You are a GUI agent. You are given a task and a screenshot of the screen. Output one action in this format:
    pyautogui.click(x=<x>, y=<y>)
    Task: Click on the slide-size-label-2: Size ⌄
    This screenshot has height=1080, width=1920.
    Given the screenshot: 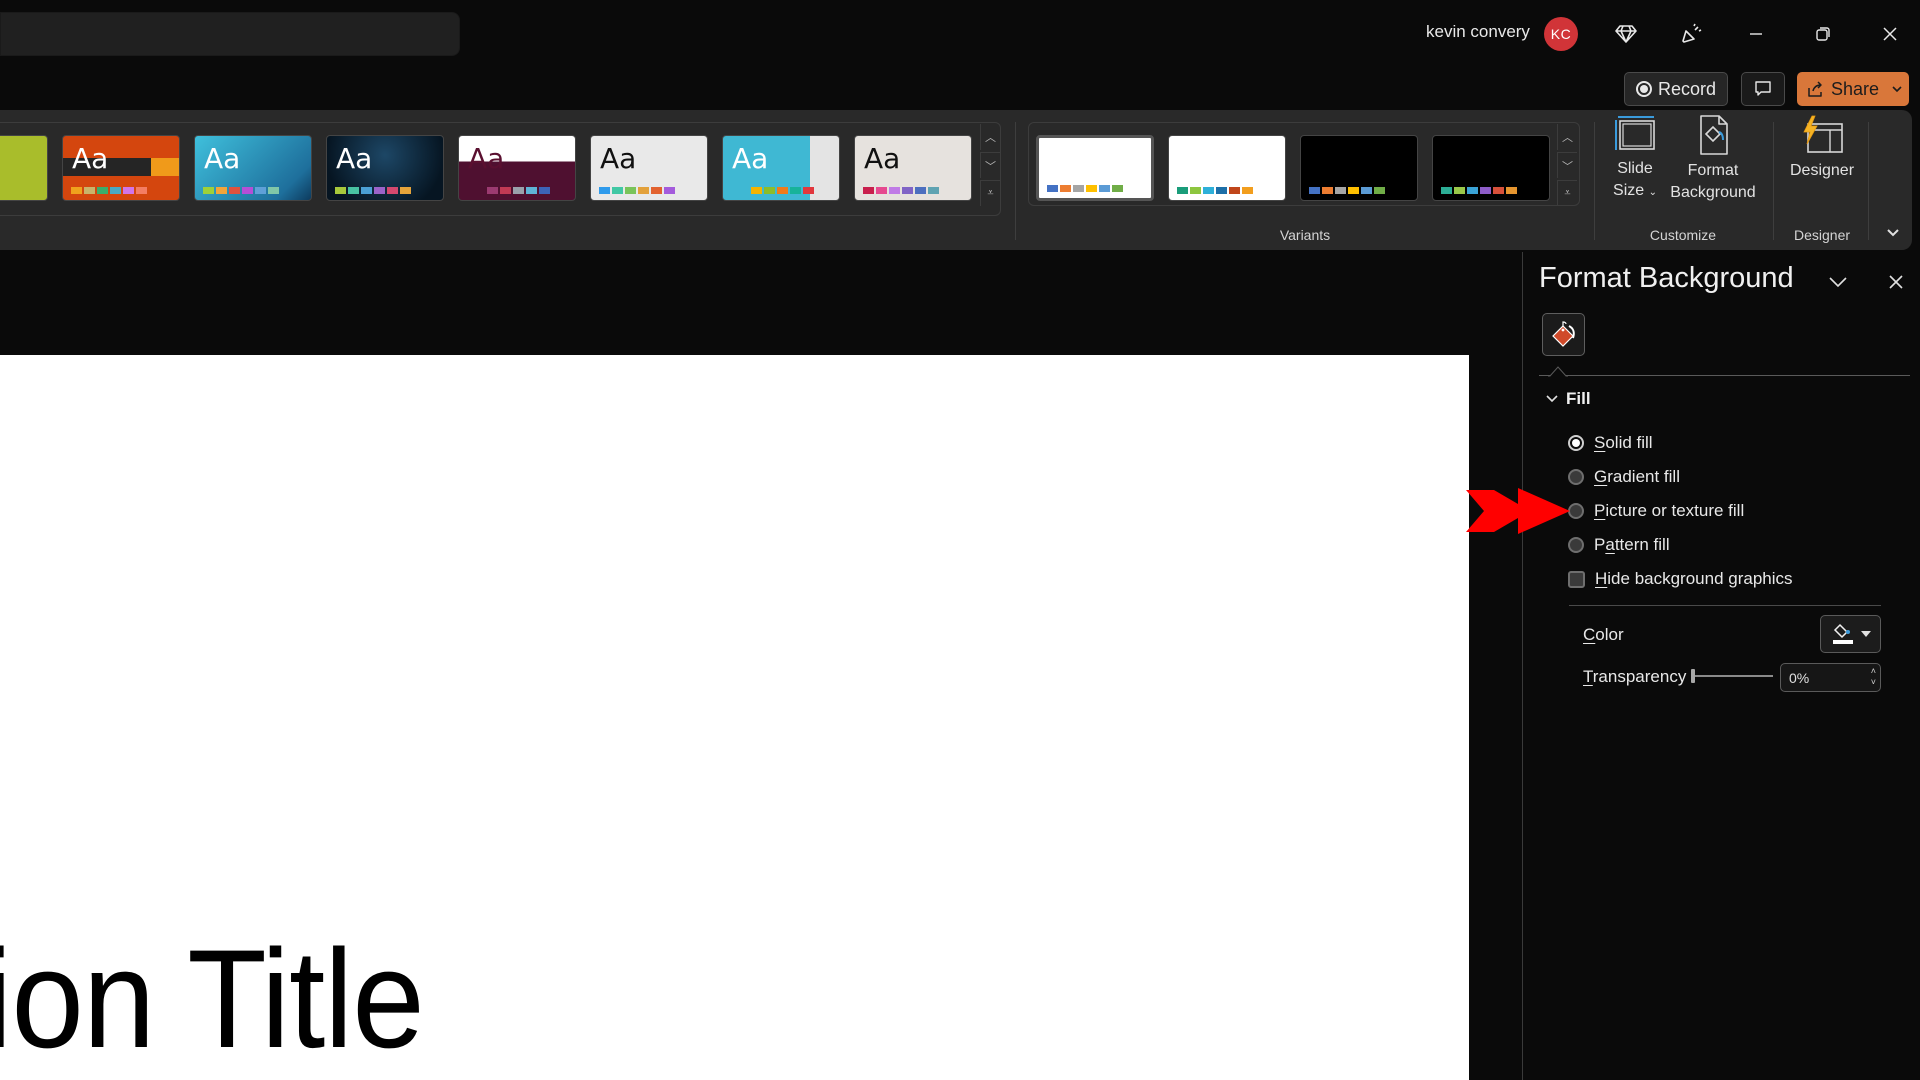 What is the action you would take?
    pyautogui.click(x=1635, y=192)
    